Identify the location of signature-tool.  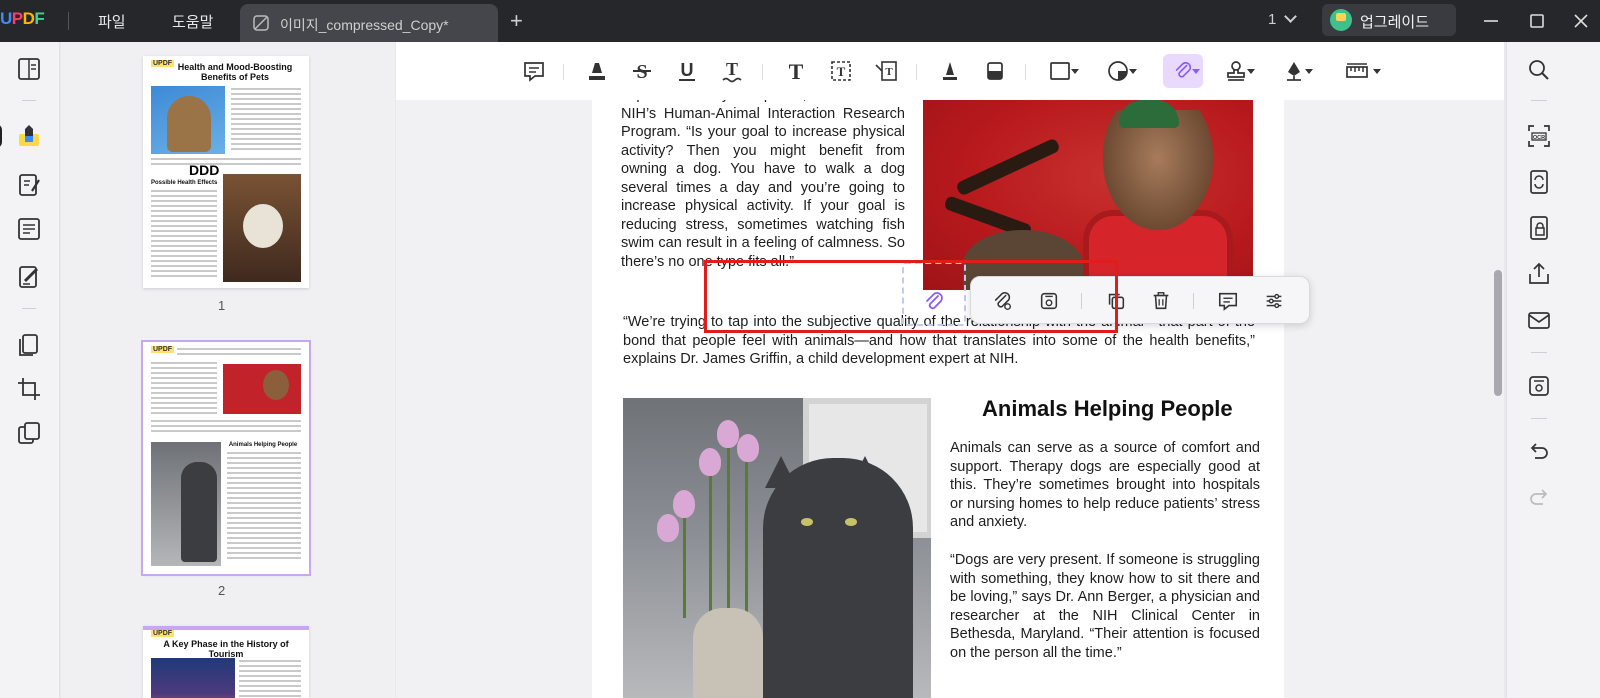
(1295, 71).